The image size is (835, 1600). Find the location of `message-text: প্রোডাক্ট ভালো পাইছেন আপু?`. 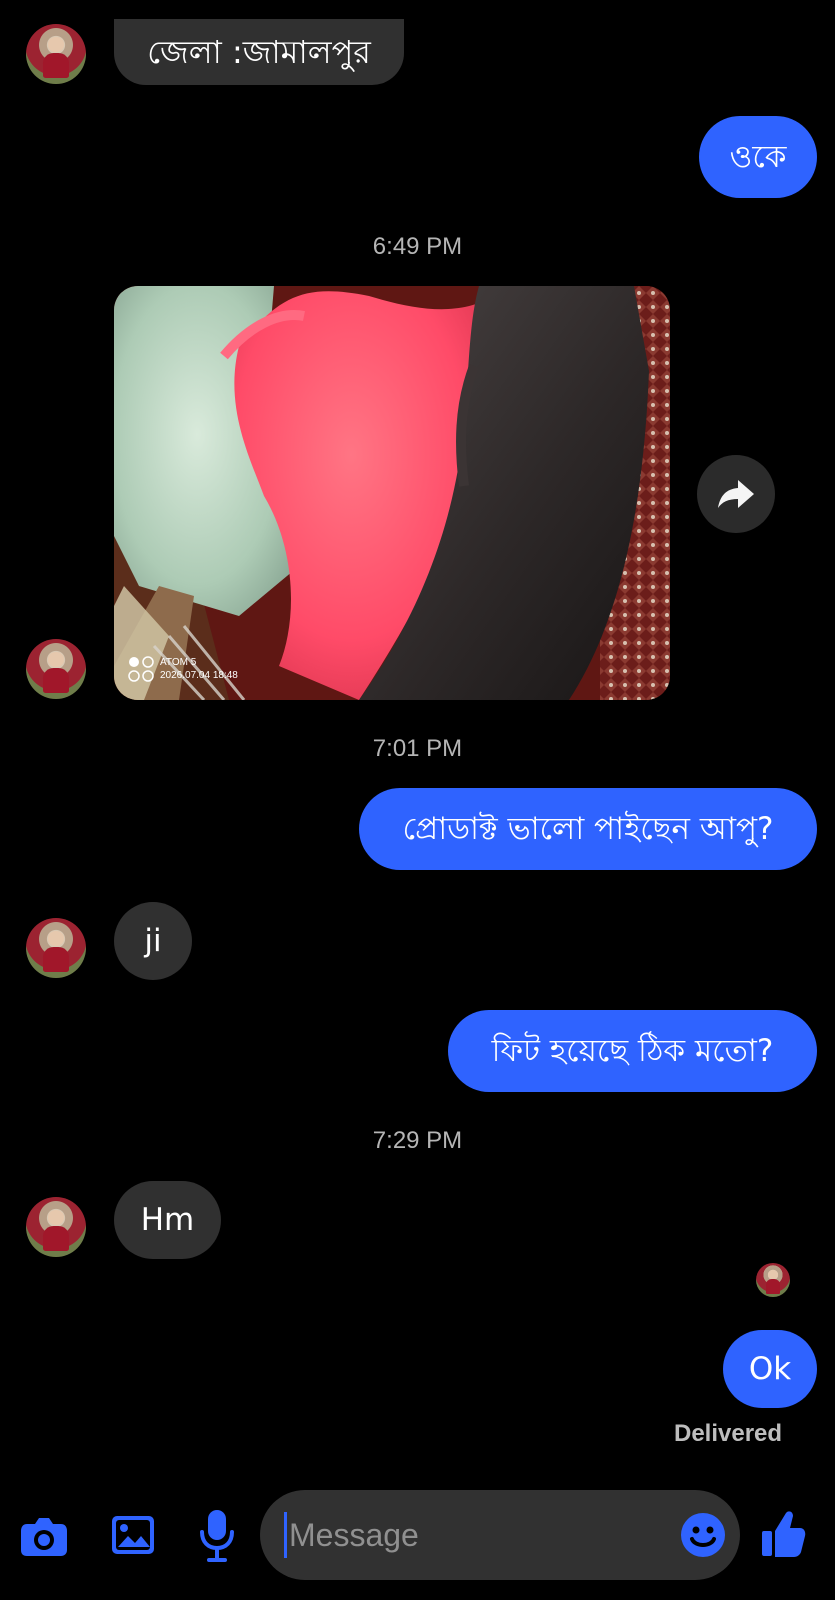

message-text: প্রোডাক্ট ভালো পাইছেন আপু? is located at coordinates (588, 828).